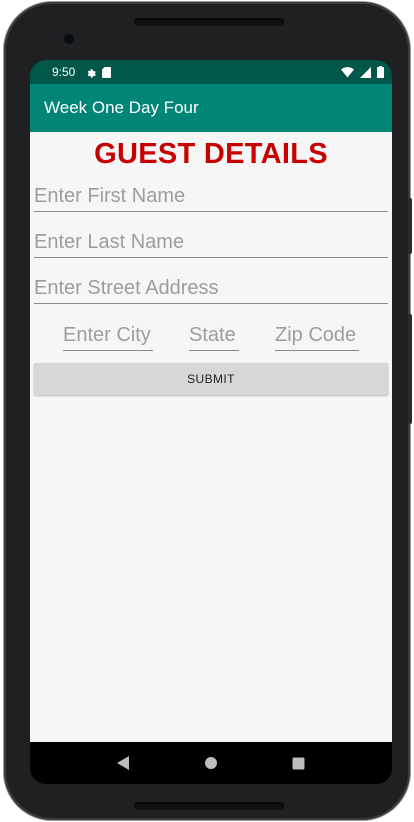  I want to click on street-address-input, so click(211, 284).